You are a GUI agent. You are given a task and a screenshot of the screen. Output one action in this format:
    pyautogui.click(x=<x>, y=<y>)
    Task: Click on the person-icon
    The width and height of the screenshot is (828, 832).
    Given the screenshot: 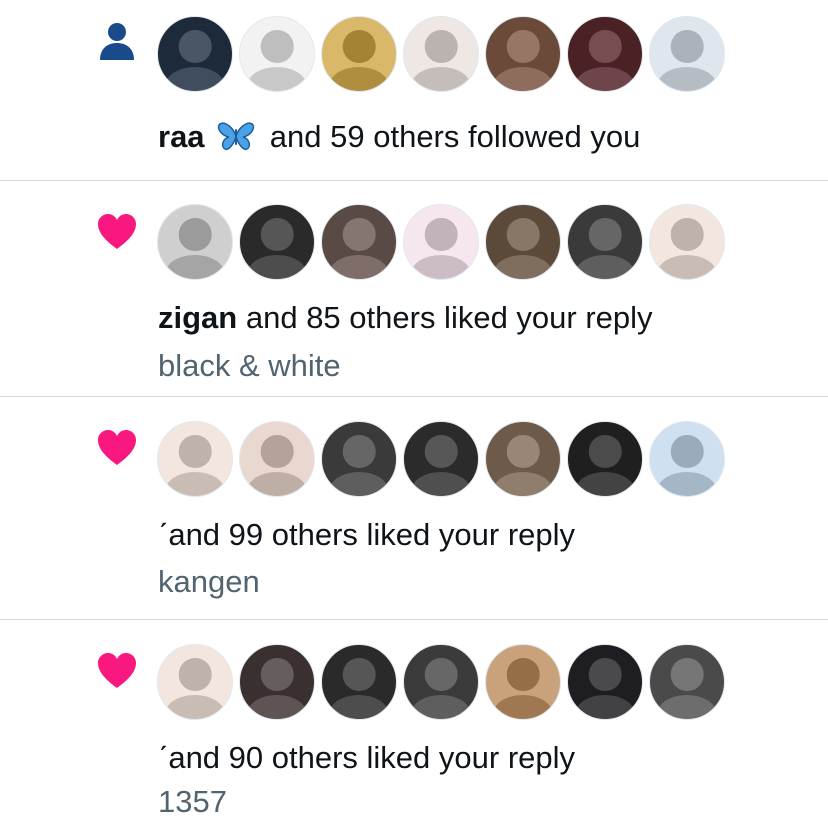 What is the action you would take?
    pyautogui.click(x=117, y=41)
    